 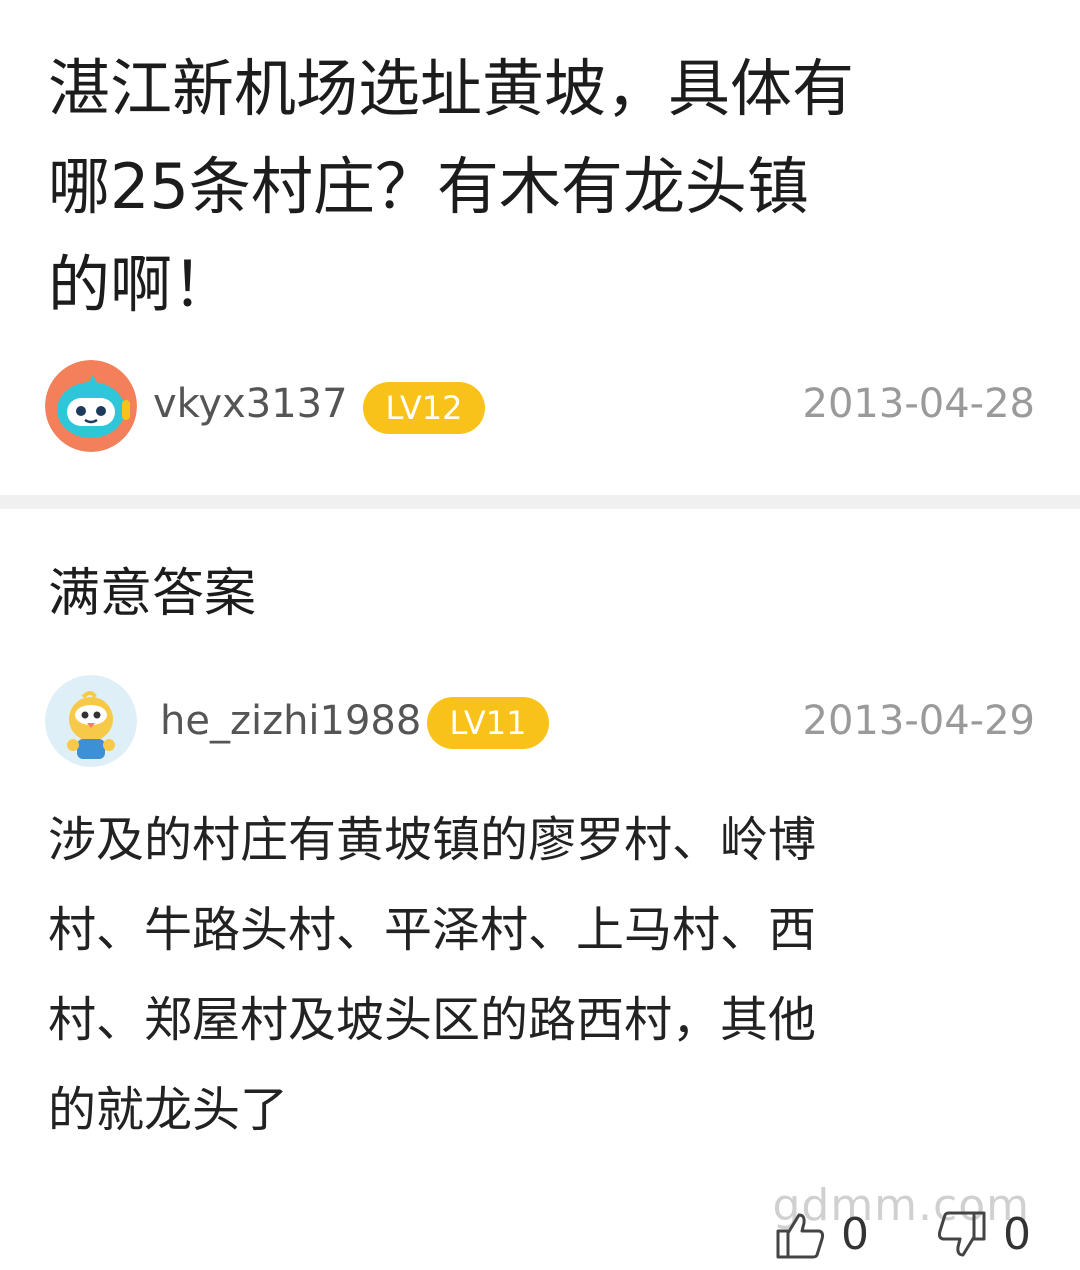 What do you see at coordinates (290, 721) in the screenshot?
I see `answer-username: he_zizhi1988` at bounding box center [290, 721].